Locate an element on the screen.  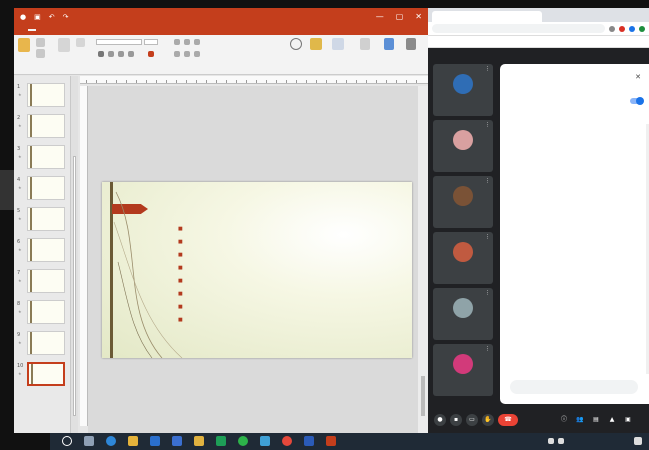
end-call-button: ☎ is located at coordinates (508, 420).